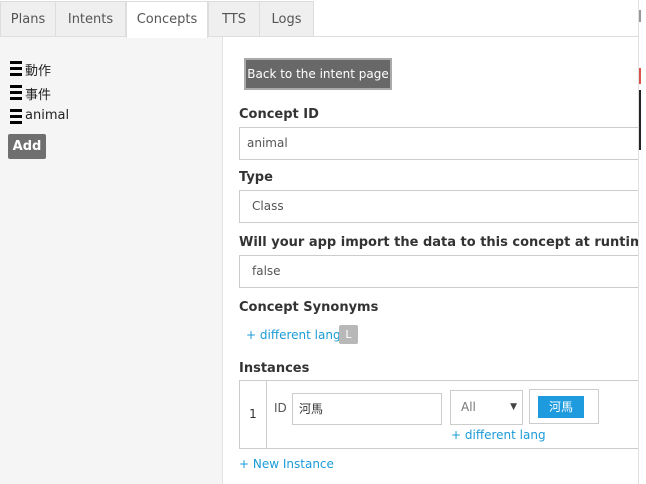 The height and width of the screenshot is (484, 646). Describe the element at coordinates (442, 206) in the screenshot. I see `type-select: Class` at that location.